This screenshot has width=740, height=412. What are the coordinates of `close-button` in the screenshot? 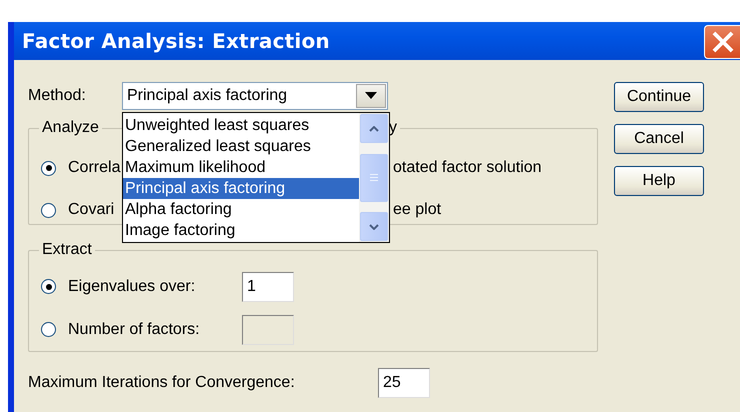 It's located at (722, 42).